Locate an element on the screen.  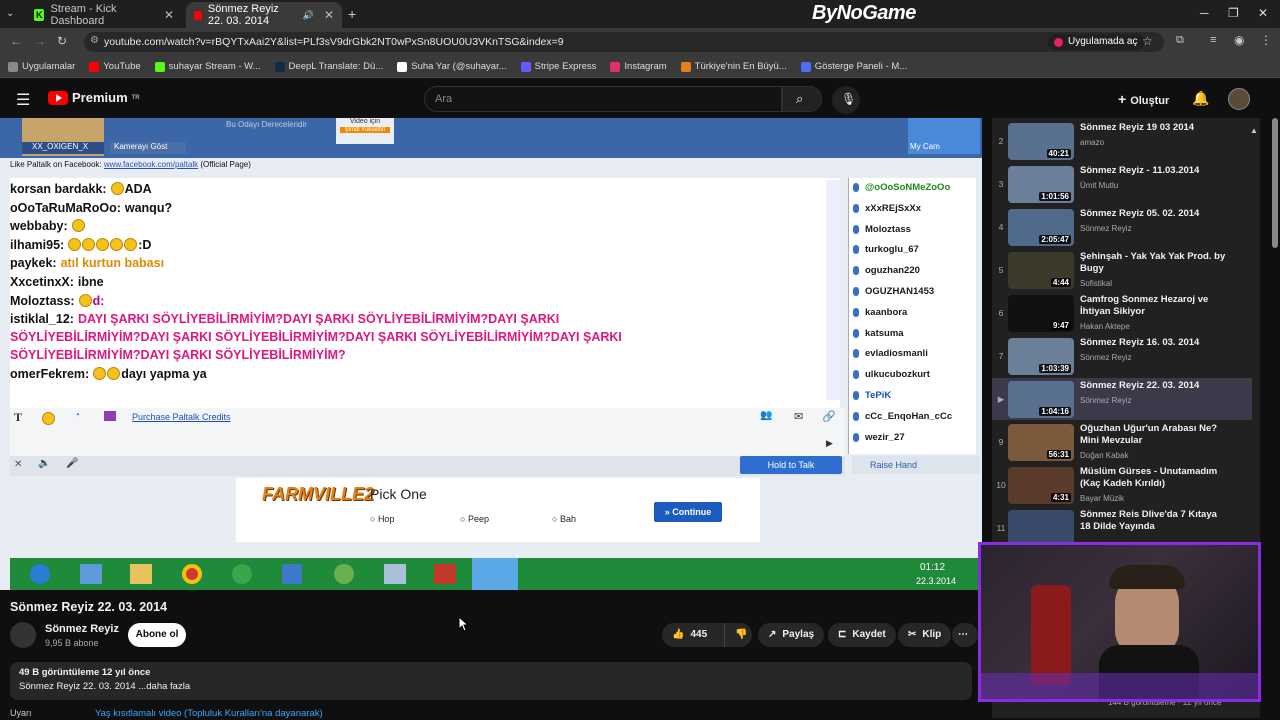
site-info-icon: ⚙ is located at coordinates (94, 40).